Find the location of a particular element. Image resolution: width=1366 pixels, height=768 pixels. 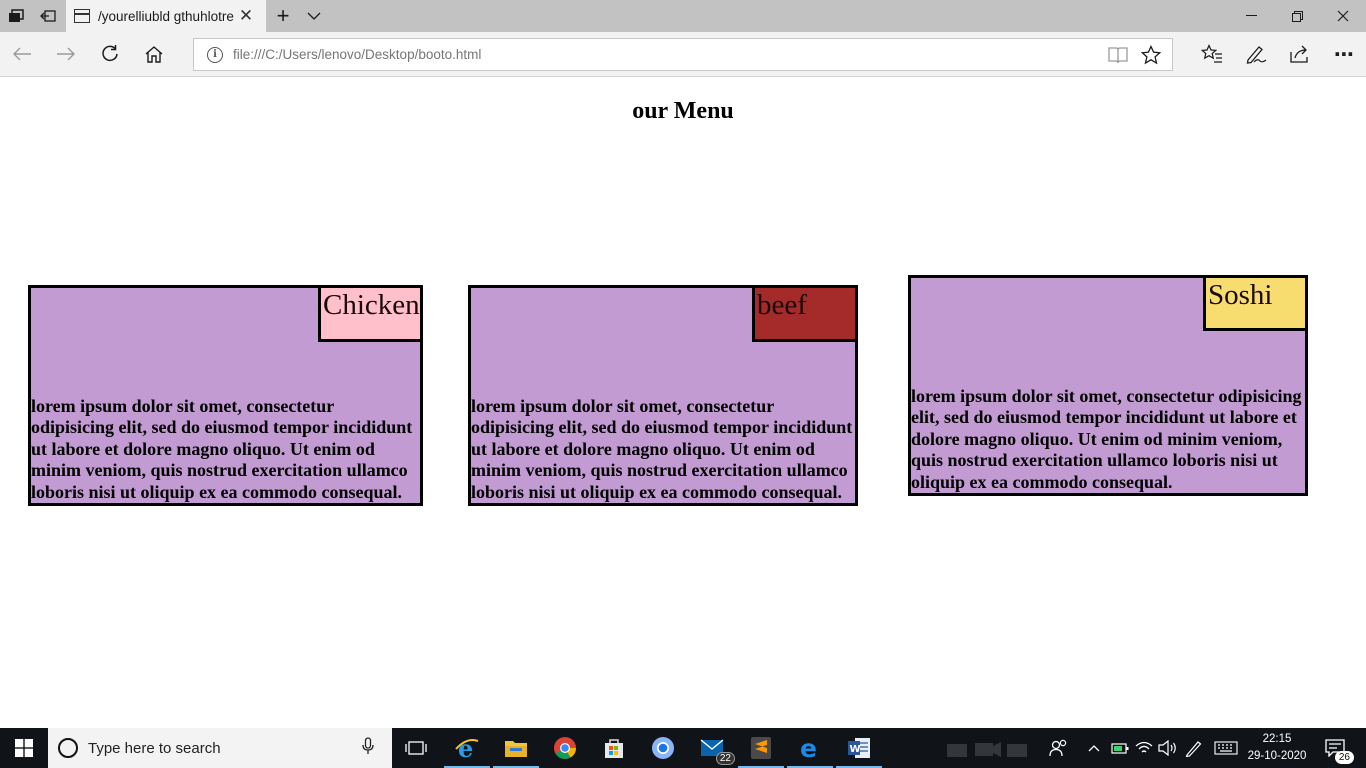

tab-title: /yourelliubld gthuhlotre is located at coordinates (166, 16).